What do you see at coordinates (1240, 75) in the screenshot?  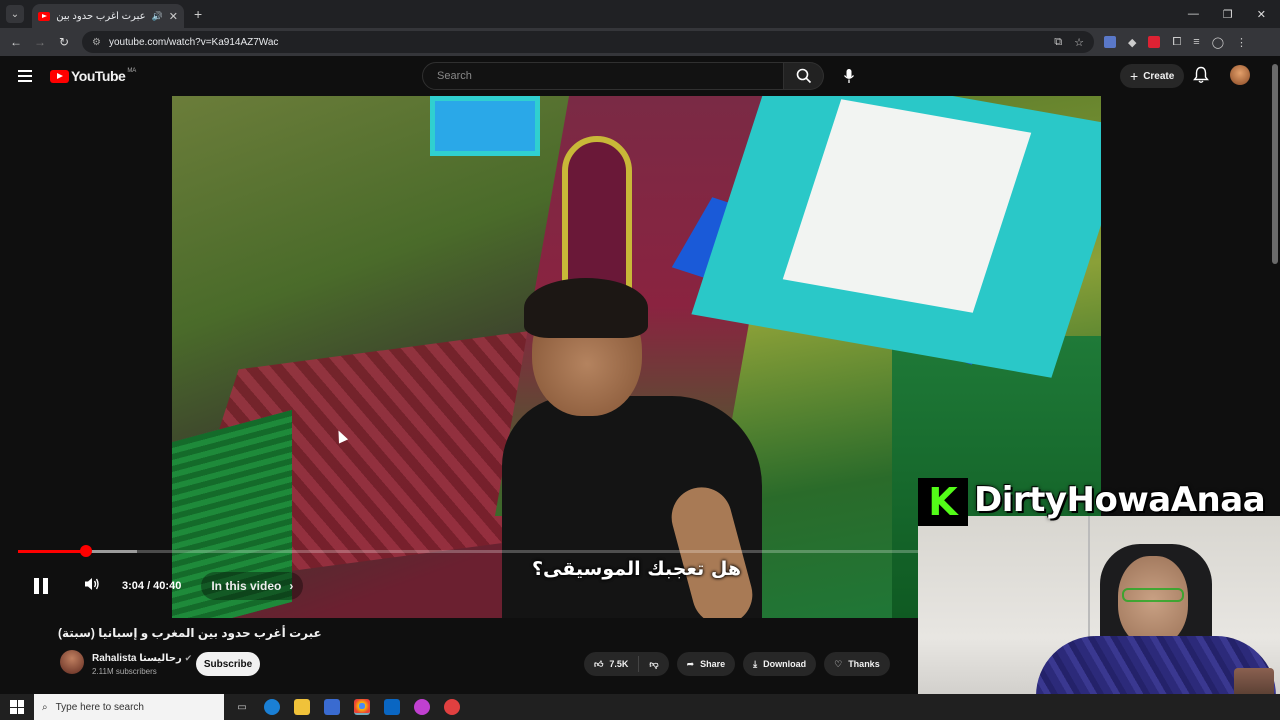 I see `account-avatar` at bounding box center [1240, 75].